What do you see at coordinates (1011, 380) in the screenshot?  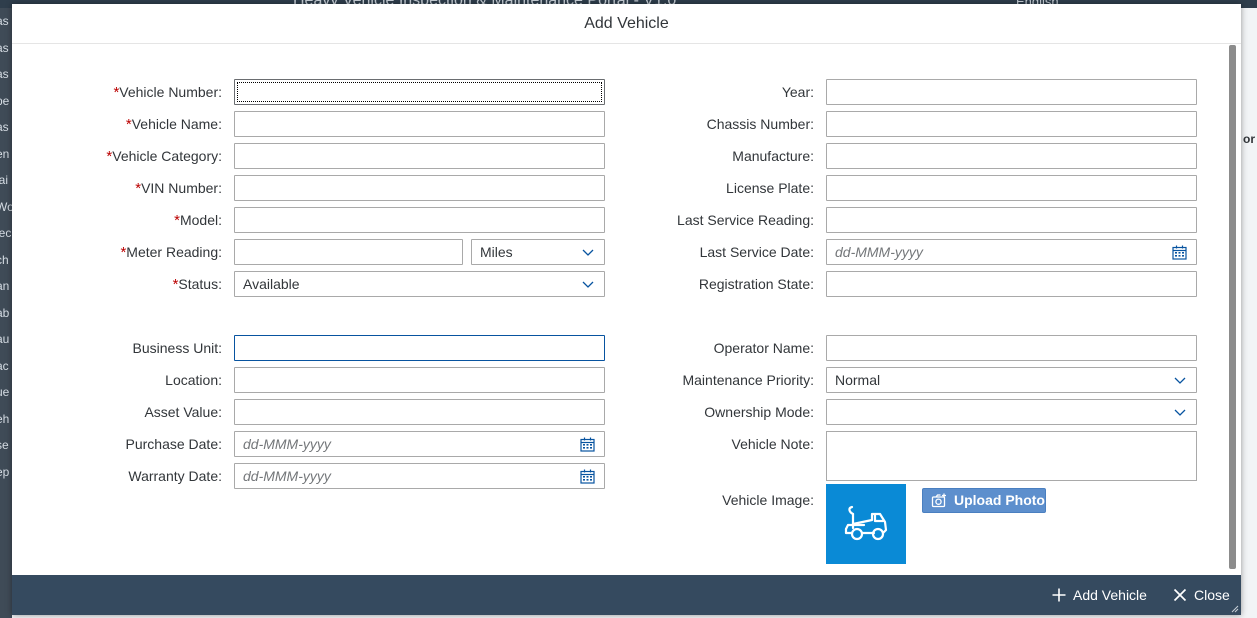 I see `maintenance-priority-select: Normal` at bounding box center [1011, 380].